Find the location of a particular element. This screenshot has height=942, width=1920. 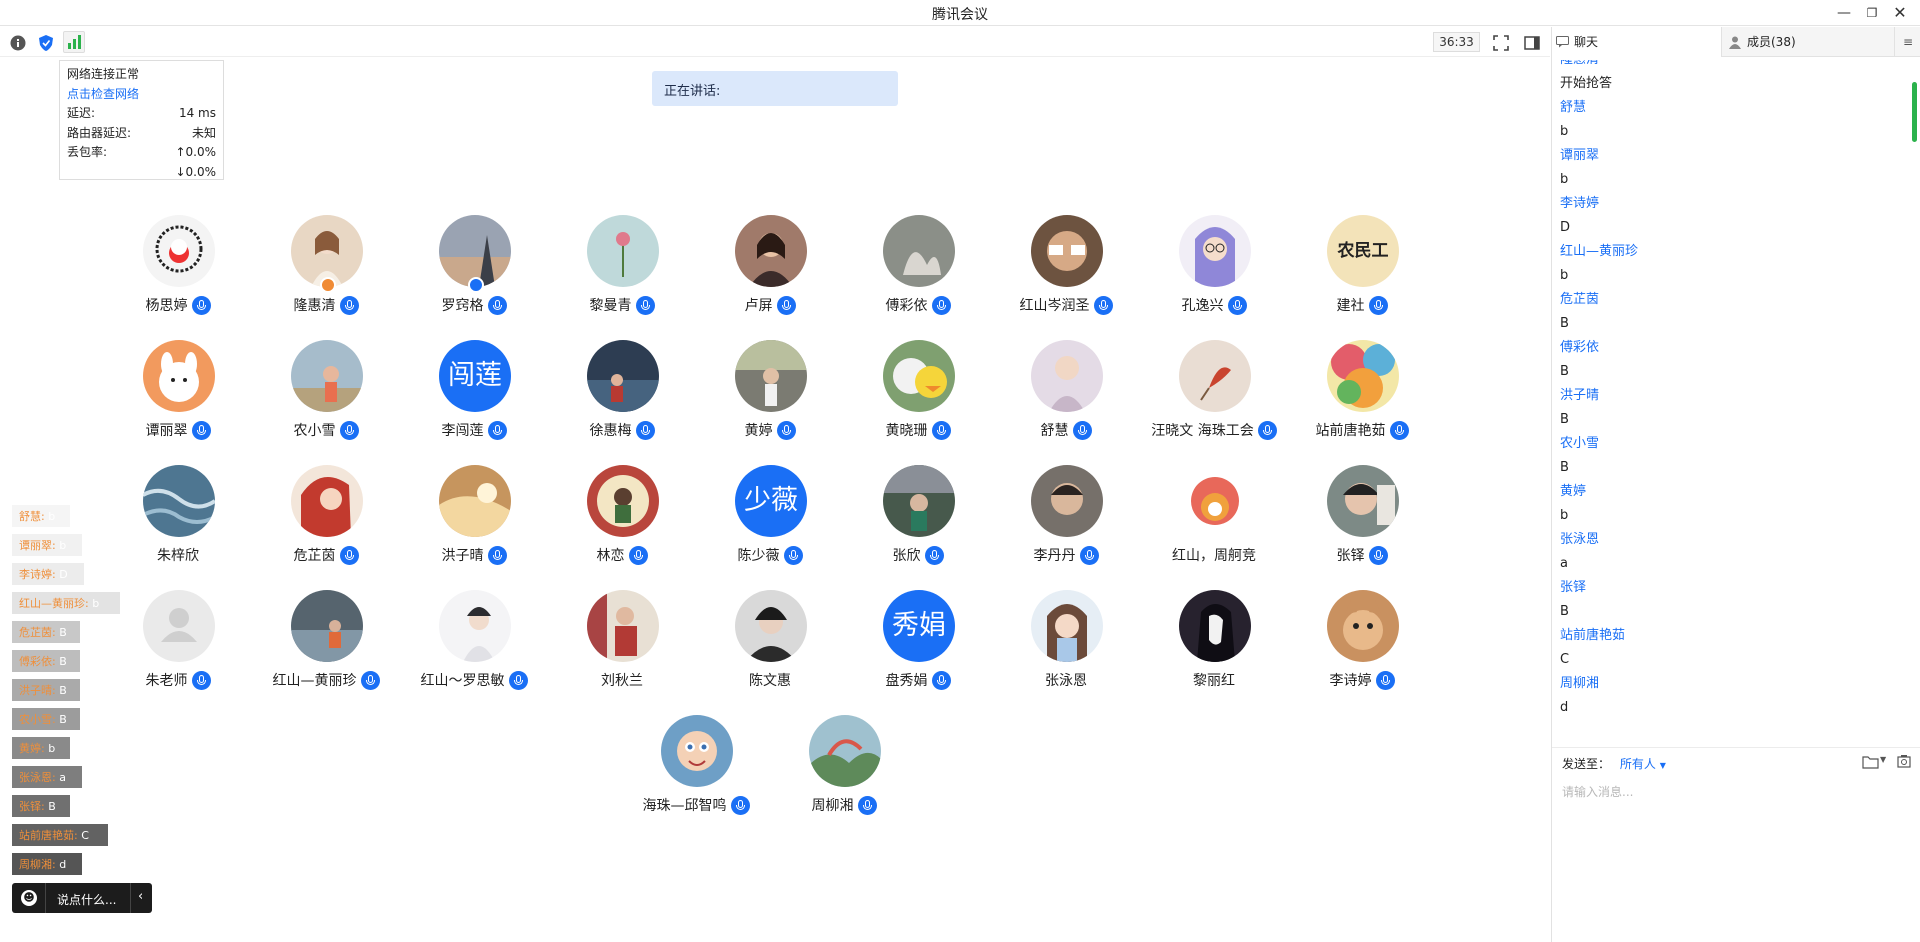

check-network-link: 点击检查网络 is located at coordinates (103, 95).